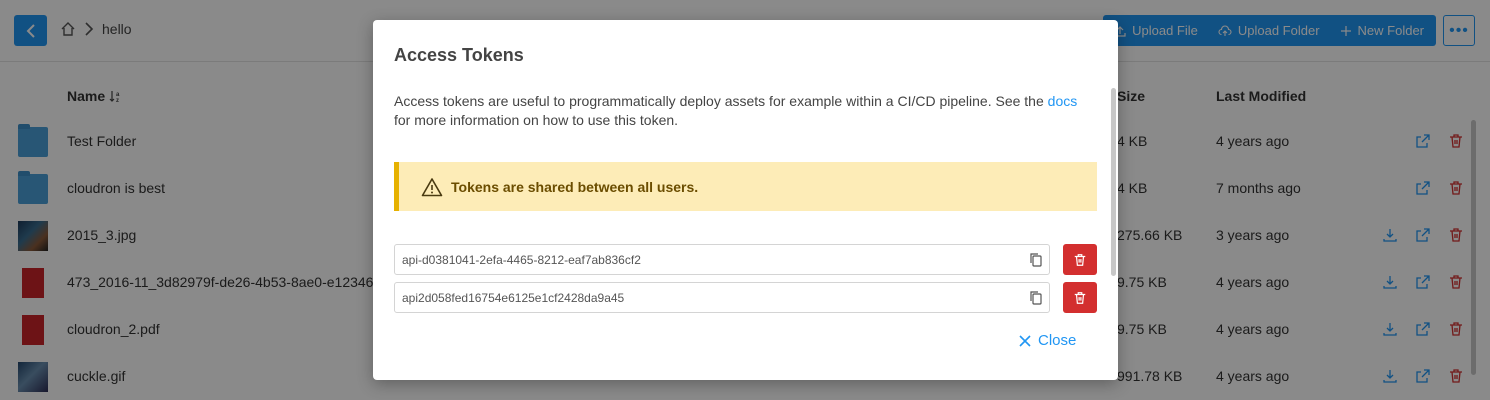  What do you see at coordinates (1063, 101) in the screenshot?
I see `docs-link: docs` at bounding box center [1063, 101].